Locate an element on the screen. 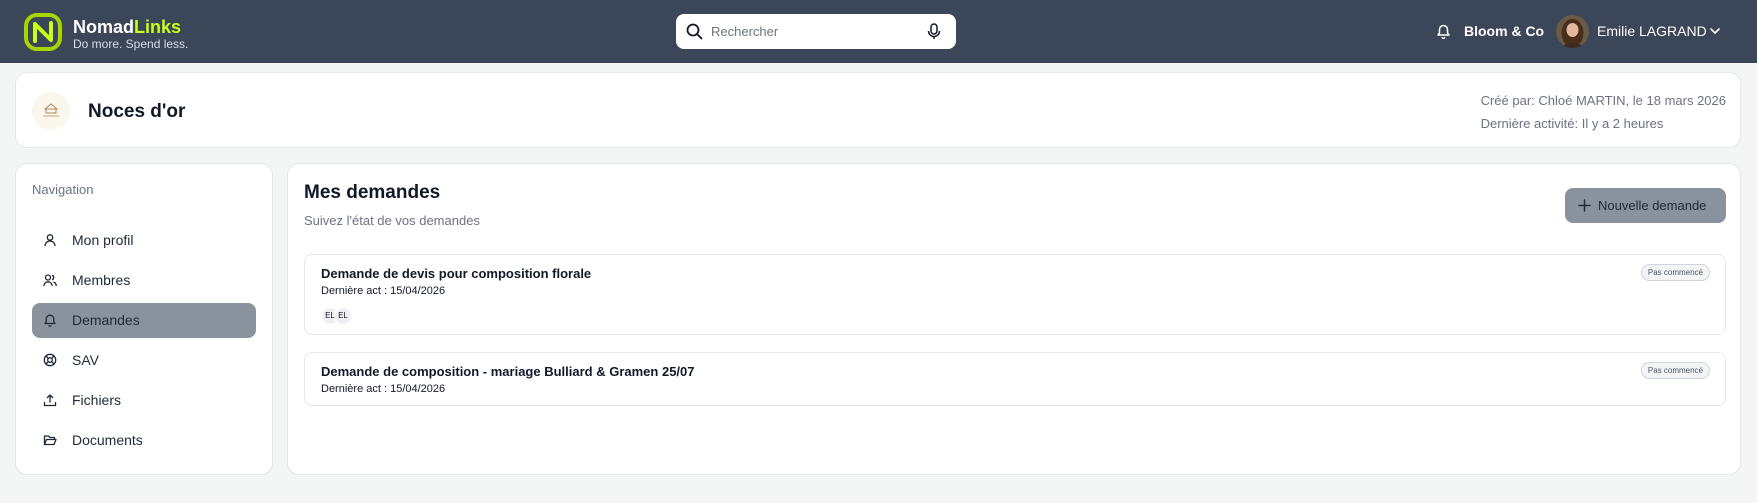 The image size is (1757, 503). users-icon is located at coordinates (50, 280).